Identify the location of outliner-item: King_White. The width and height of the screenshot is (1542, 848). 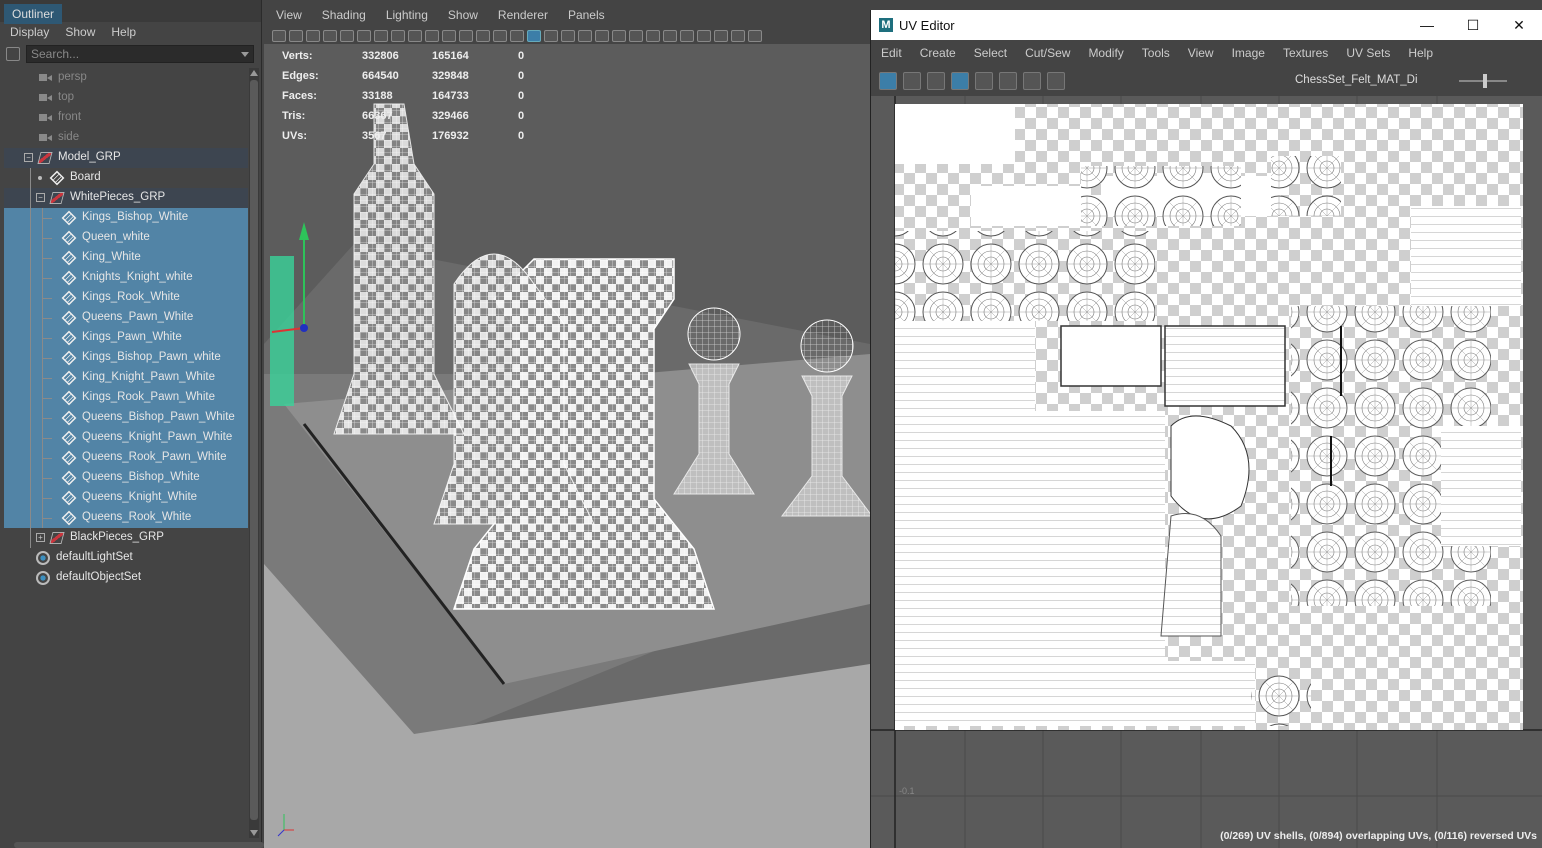
(126, 258).